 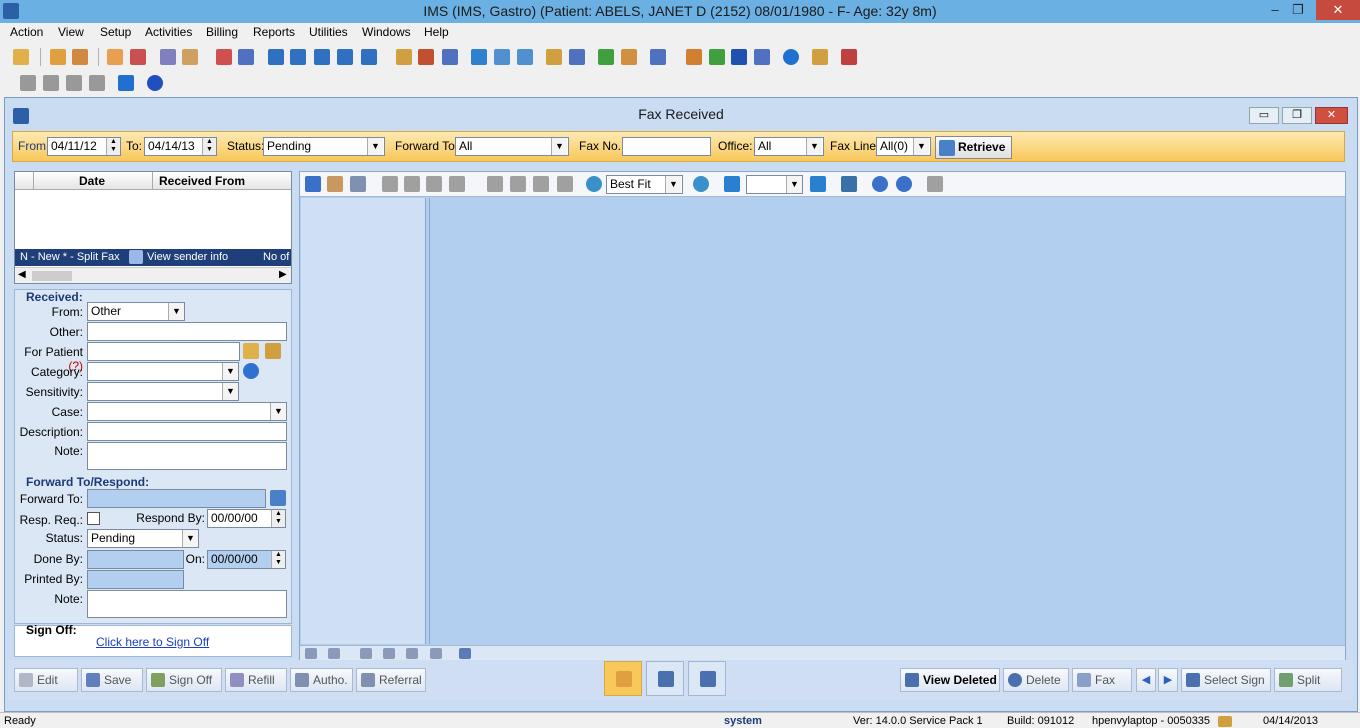 What do you see at coordinates (1338, 10) in the screenshot?
I see `close-button: ✕` at bounding box center [1338, 10].